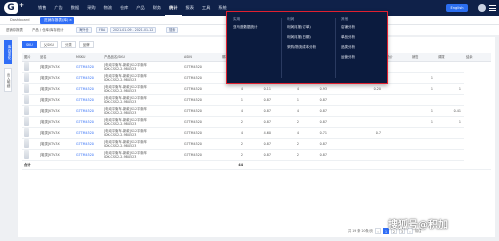 The image size is (499, 241). I want to click on dimension-tab-brand: 品牌, so click(86, 44).